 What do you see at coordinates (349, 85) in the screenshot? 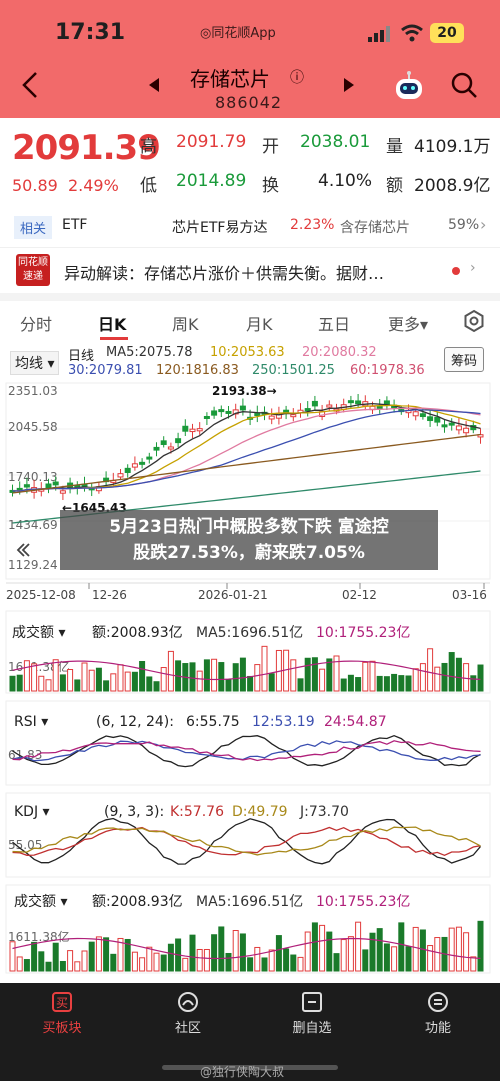
I see `next-stock-icon` at bounding box center [349, 85].